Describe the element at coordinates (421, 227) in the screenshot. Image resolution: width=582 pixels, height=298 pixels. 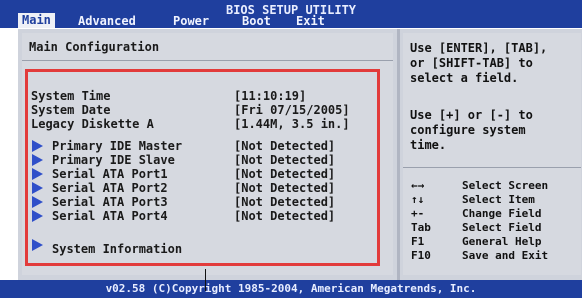
I see `key-tab: Tab` at that location.